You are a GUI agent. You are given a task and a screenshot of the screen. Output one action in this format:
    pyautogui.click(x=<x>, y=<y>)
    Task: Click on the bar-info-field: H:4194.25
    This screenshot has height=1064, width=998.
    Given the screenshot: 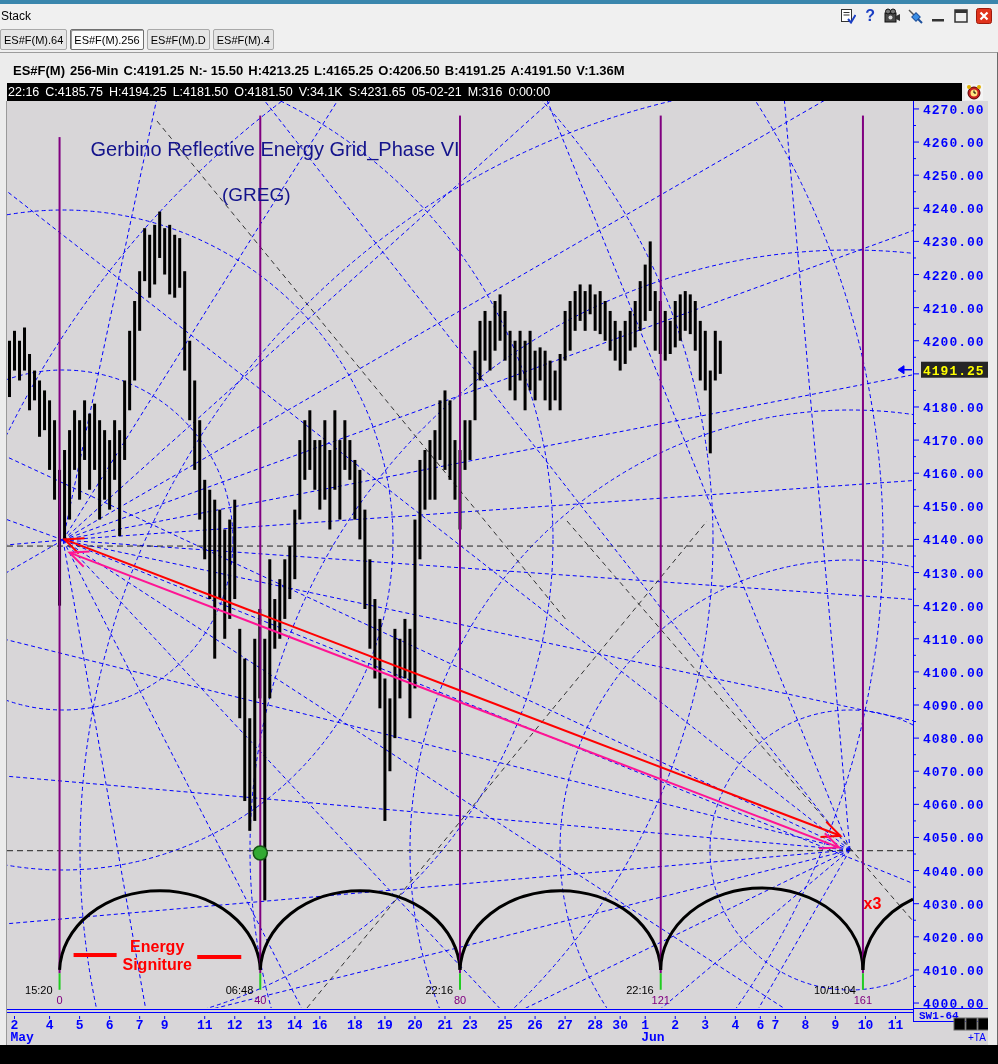 What is the action you would take?
    pyautogui.click(x=137, y=92)
    